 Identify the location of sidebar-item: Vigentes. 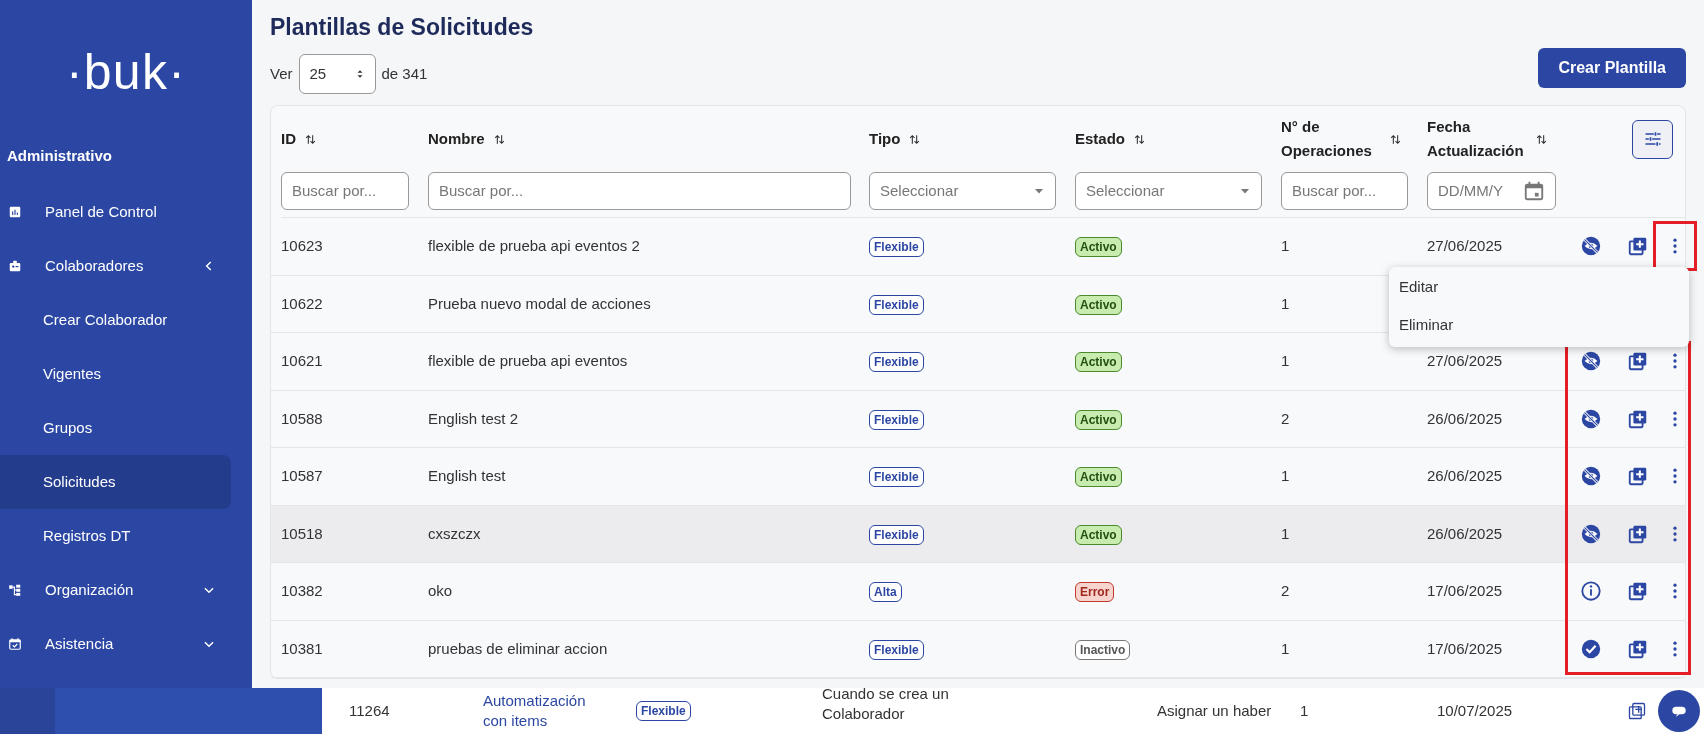
(115, 374).